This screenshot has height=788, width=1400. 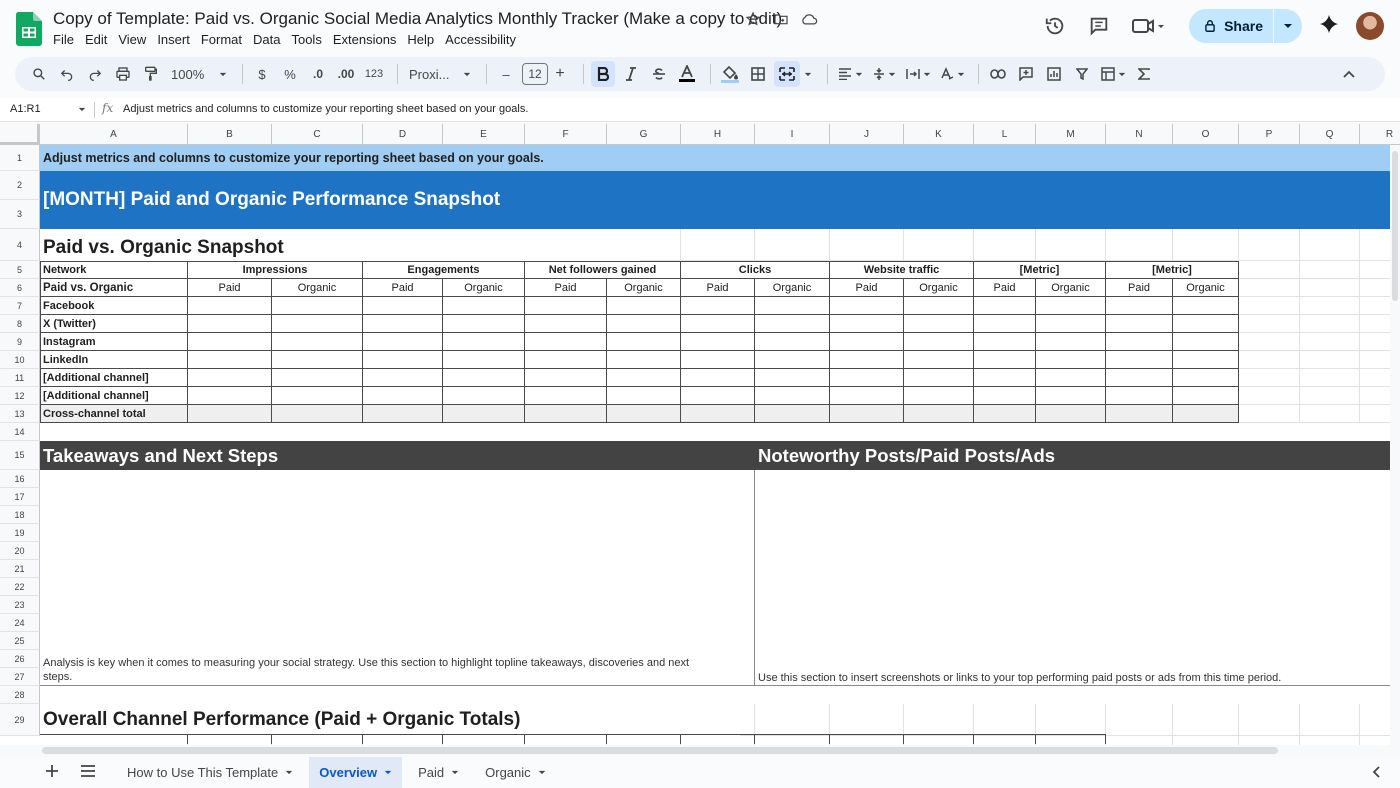 What do you see at coordinates (998, 74) in the screenshot?
I see `insert-link-icon` at bounding box center [998, 74].